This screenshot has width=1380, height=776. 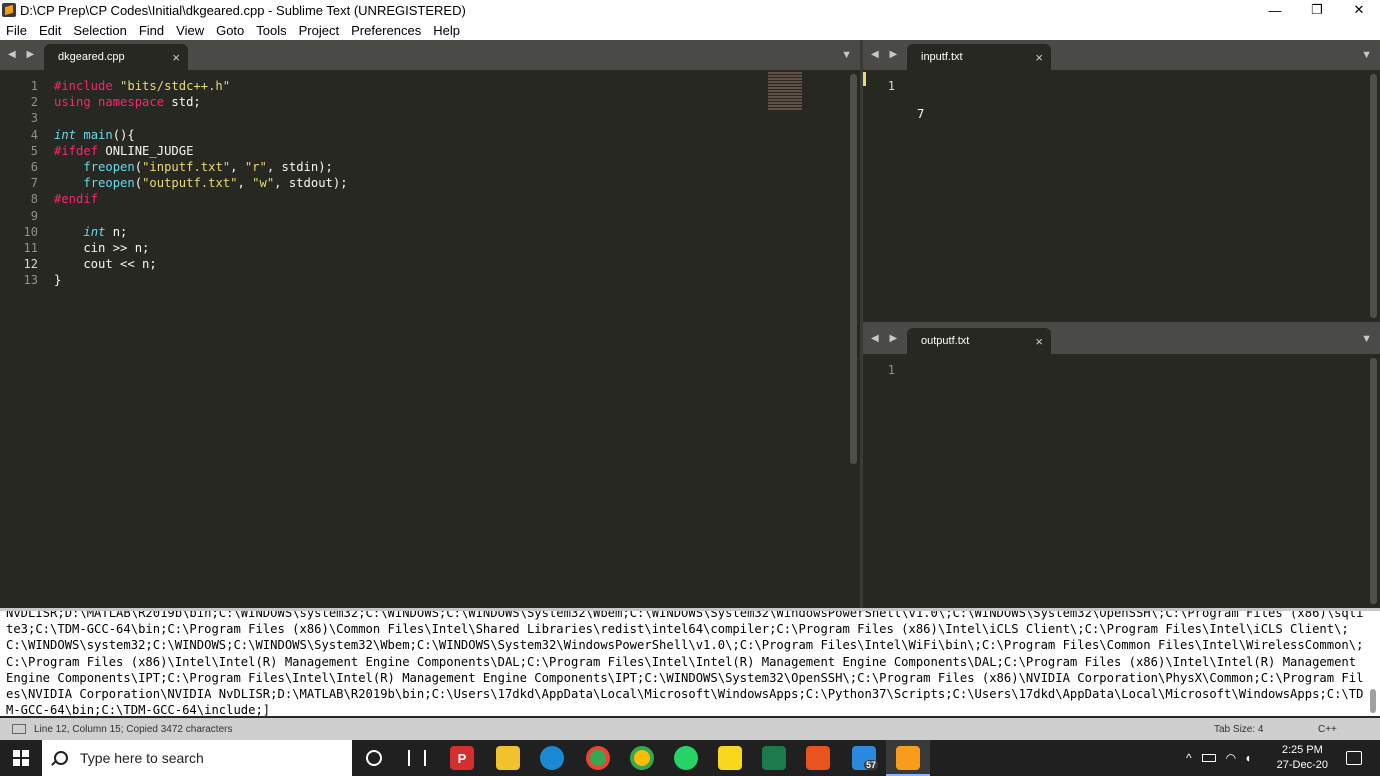 What do you see at coordinates (319, 30) in the screenshot?
I see `menu-project: Project` at bounding box center [319, 30].